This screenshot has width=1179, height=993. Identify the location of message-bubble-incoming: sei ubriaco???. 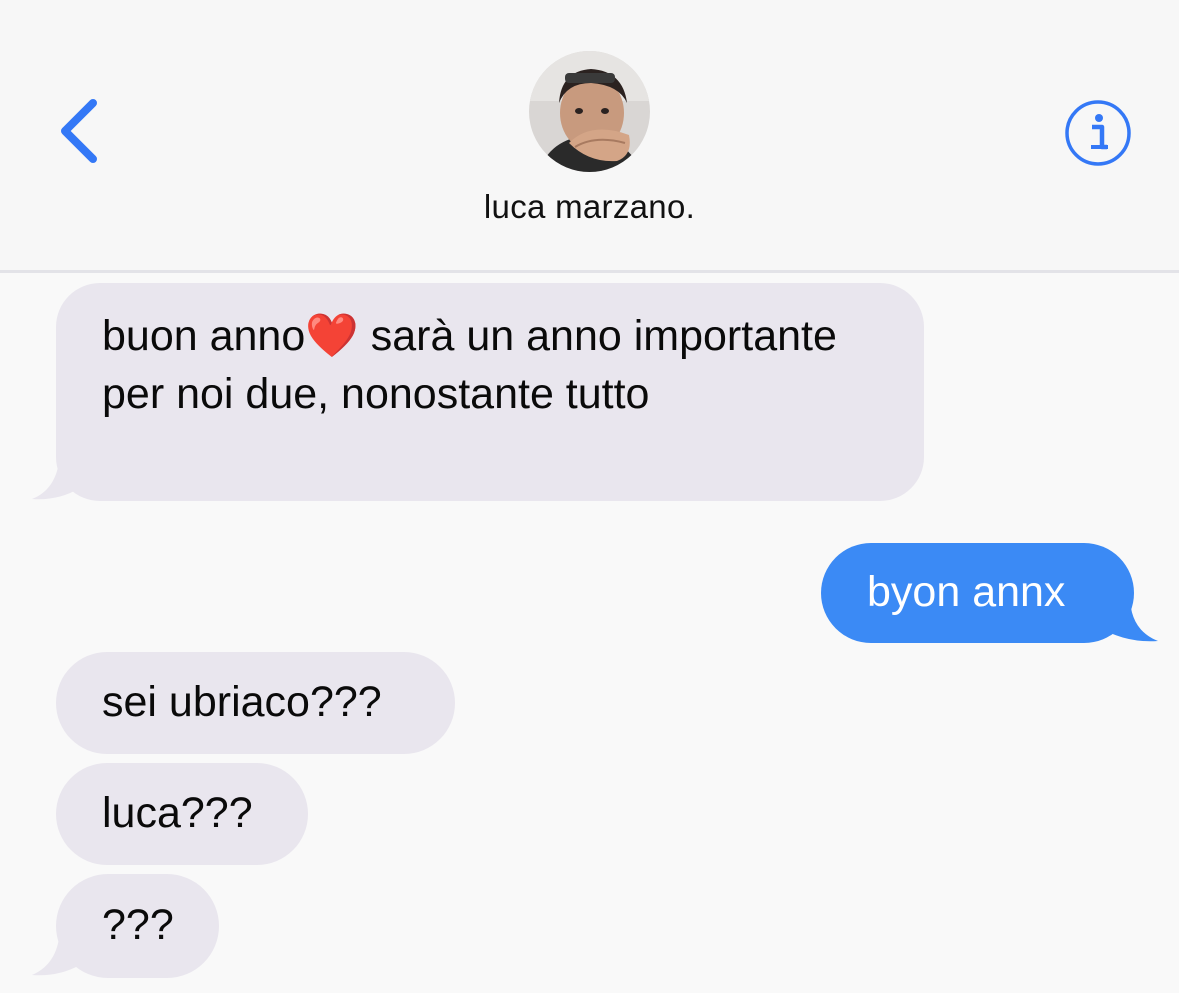
(255, 703).